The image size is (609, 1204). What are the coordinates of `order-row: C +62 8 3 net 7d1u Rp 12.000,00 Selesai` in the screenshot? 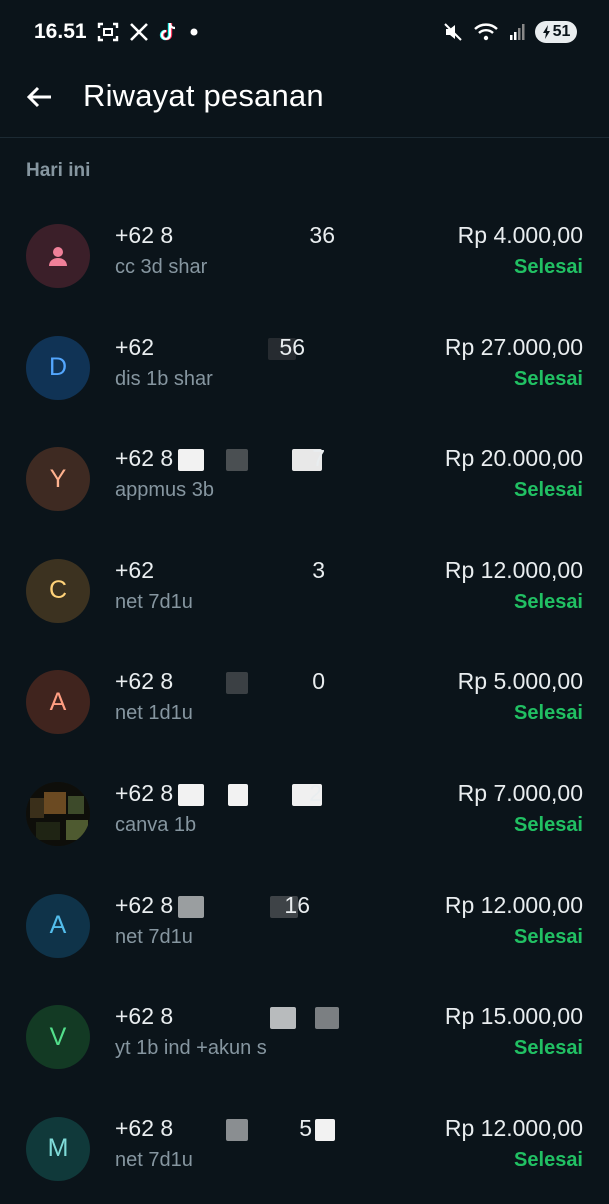 It's located at (304, 591).